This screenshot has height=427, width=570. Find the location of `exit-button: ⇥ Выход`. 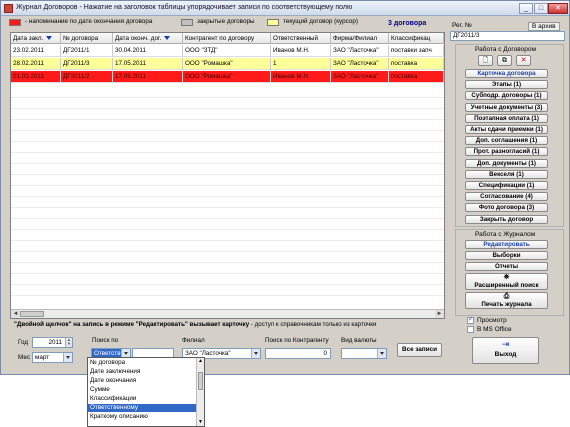

exit-button: ⇥ Выход is located at coordinates (505, 350).